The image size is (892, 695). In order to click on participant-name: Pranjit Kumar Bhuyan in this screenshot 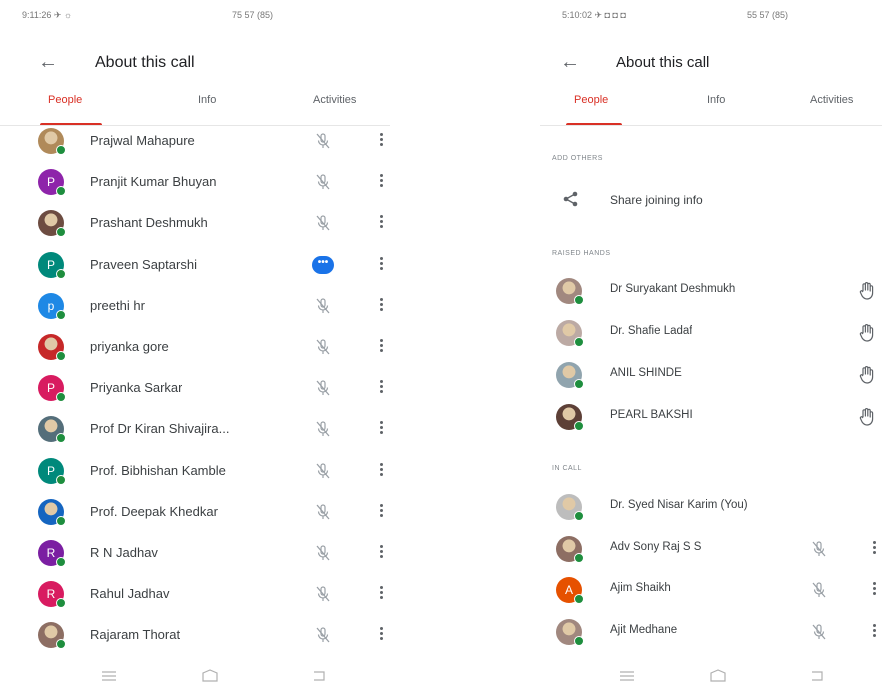, I will do `click(153, 182)`.